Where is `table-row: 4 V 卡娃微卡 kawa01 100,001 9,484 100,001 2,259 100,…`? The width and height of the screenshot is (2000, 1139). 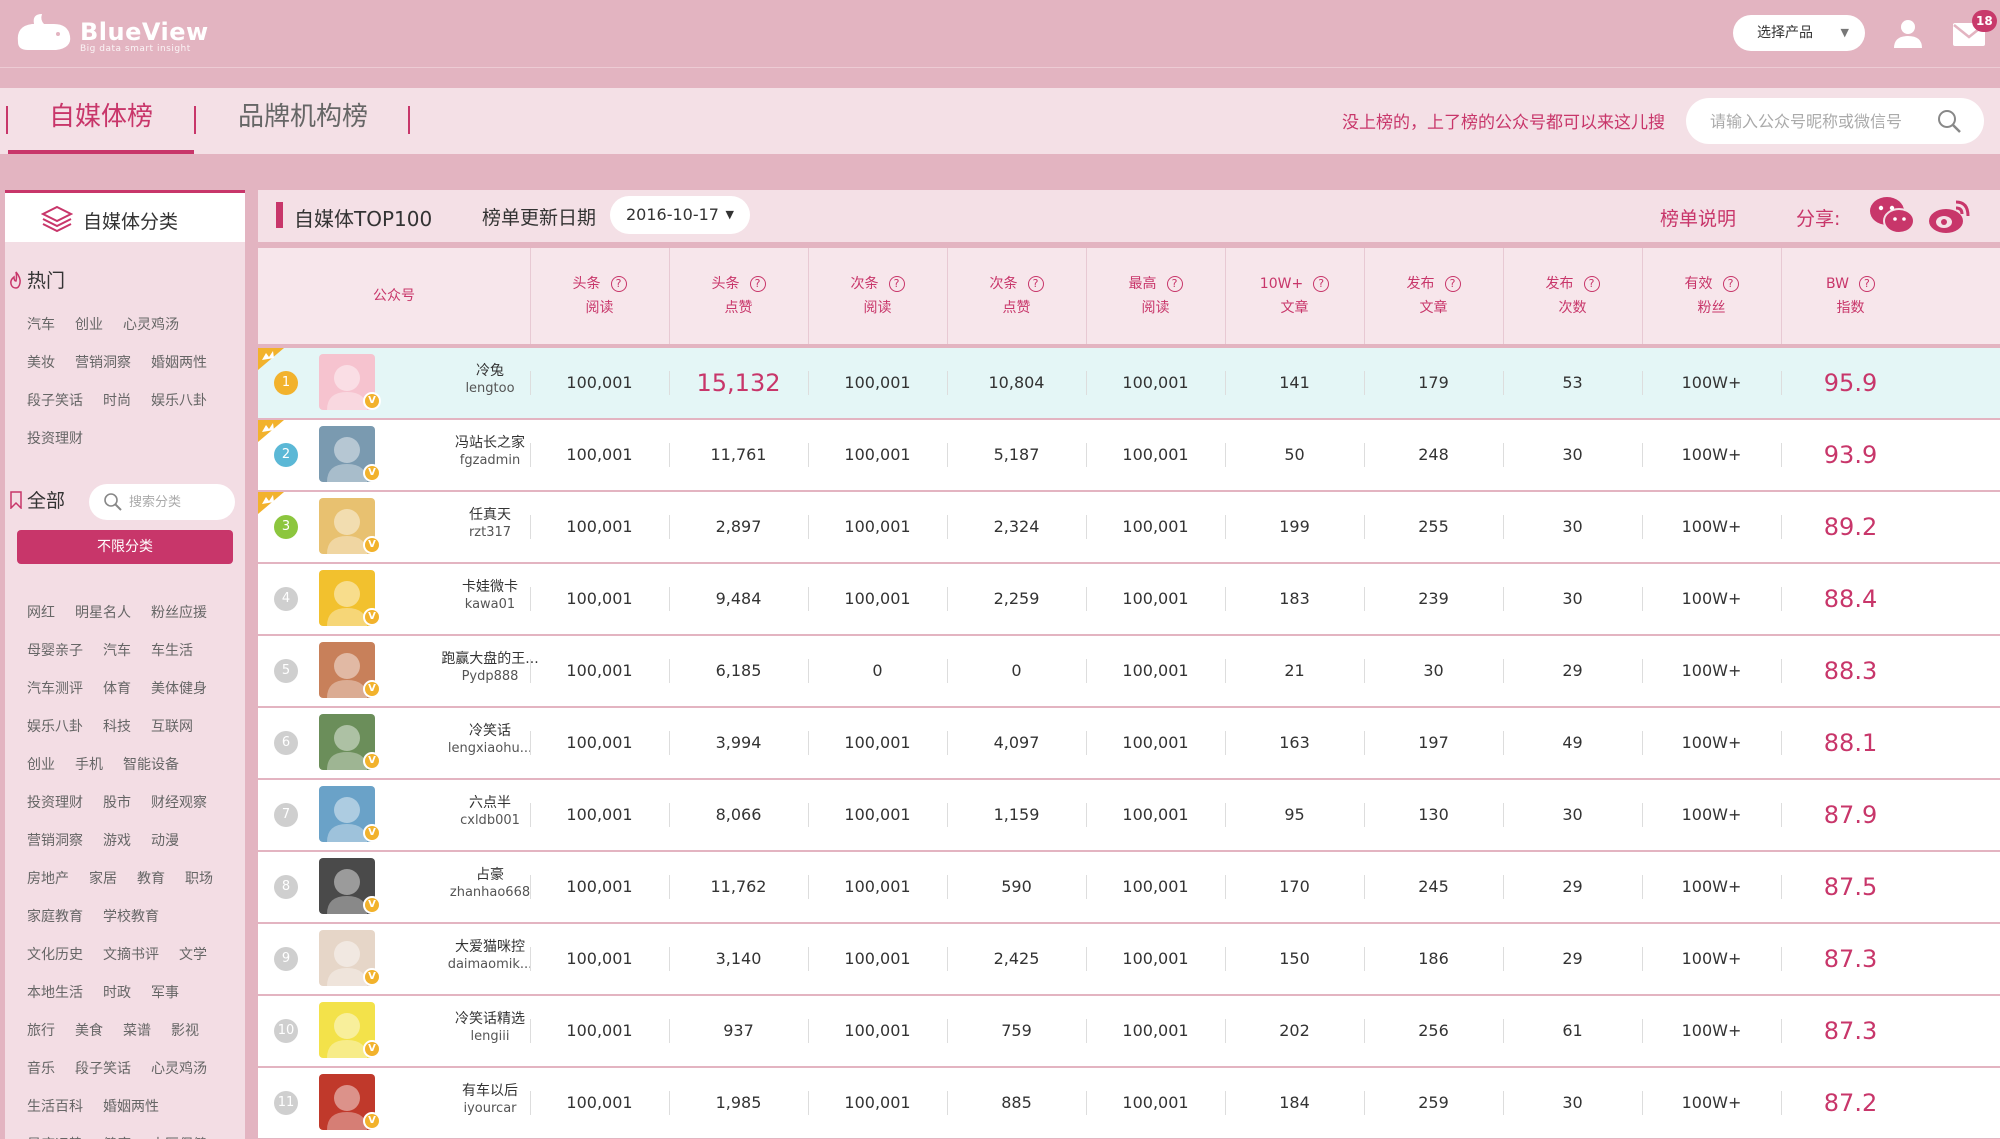 table-row: 4 V 卡娃微卡 kawa01 100,001 9,484 100,001 2,259 100,… is located at coordinates (1129, 599).